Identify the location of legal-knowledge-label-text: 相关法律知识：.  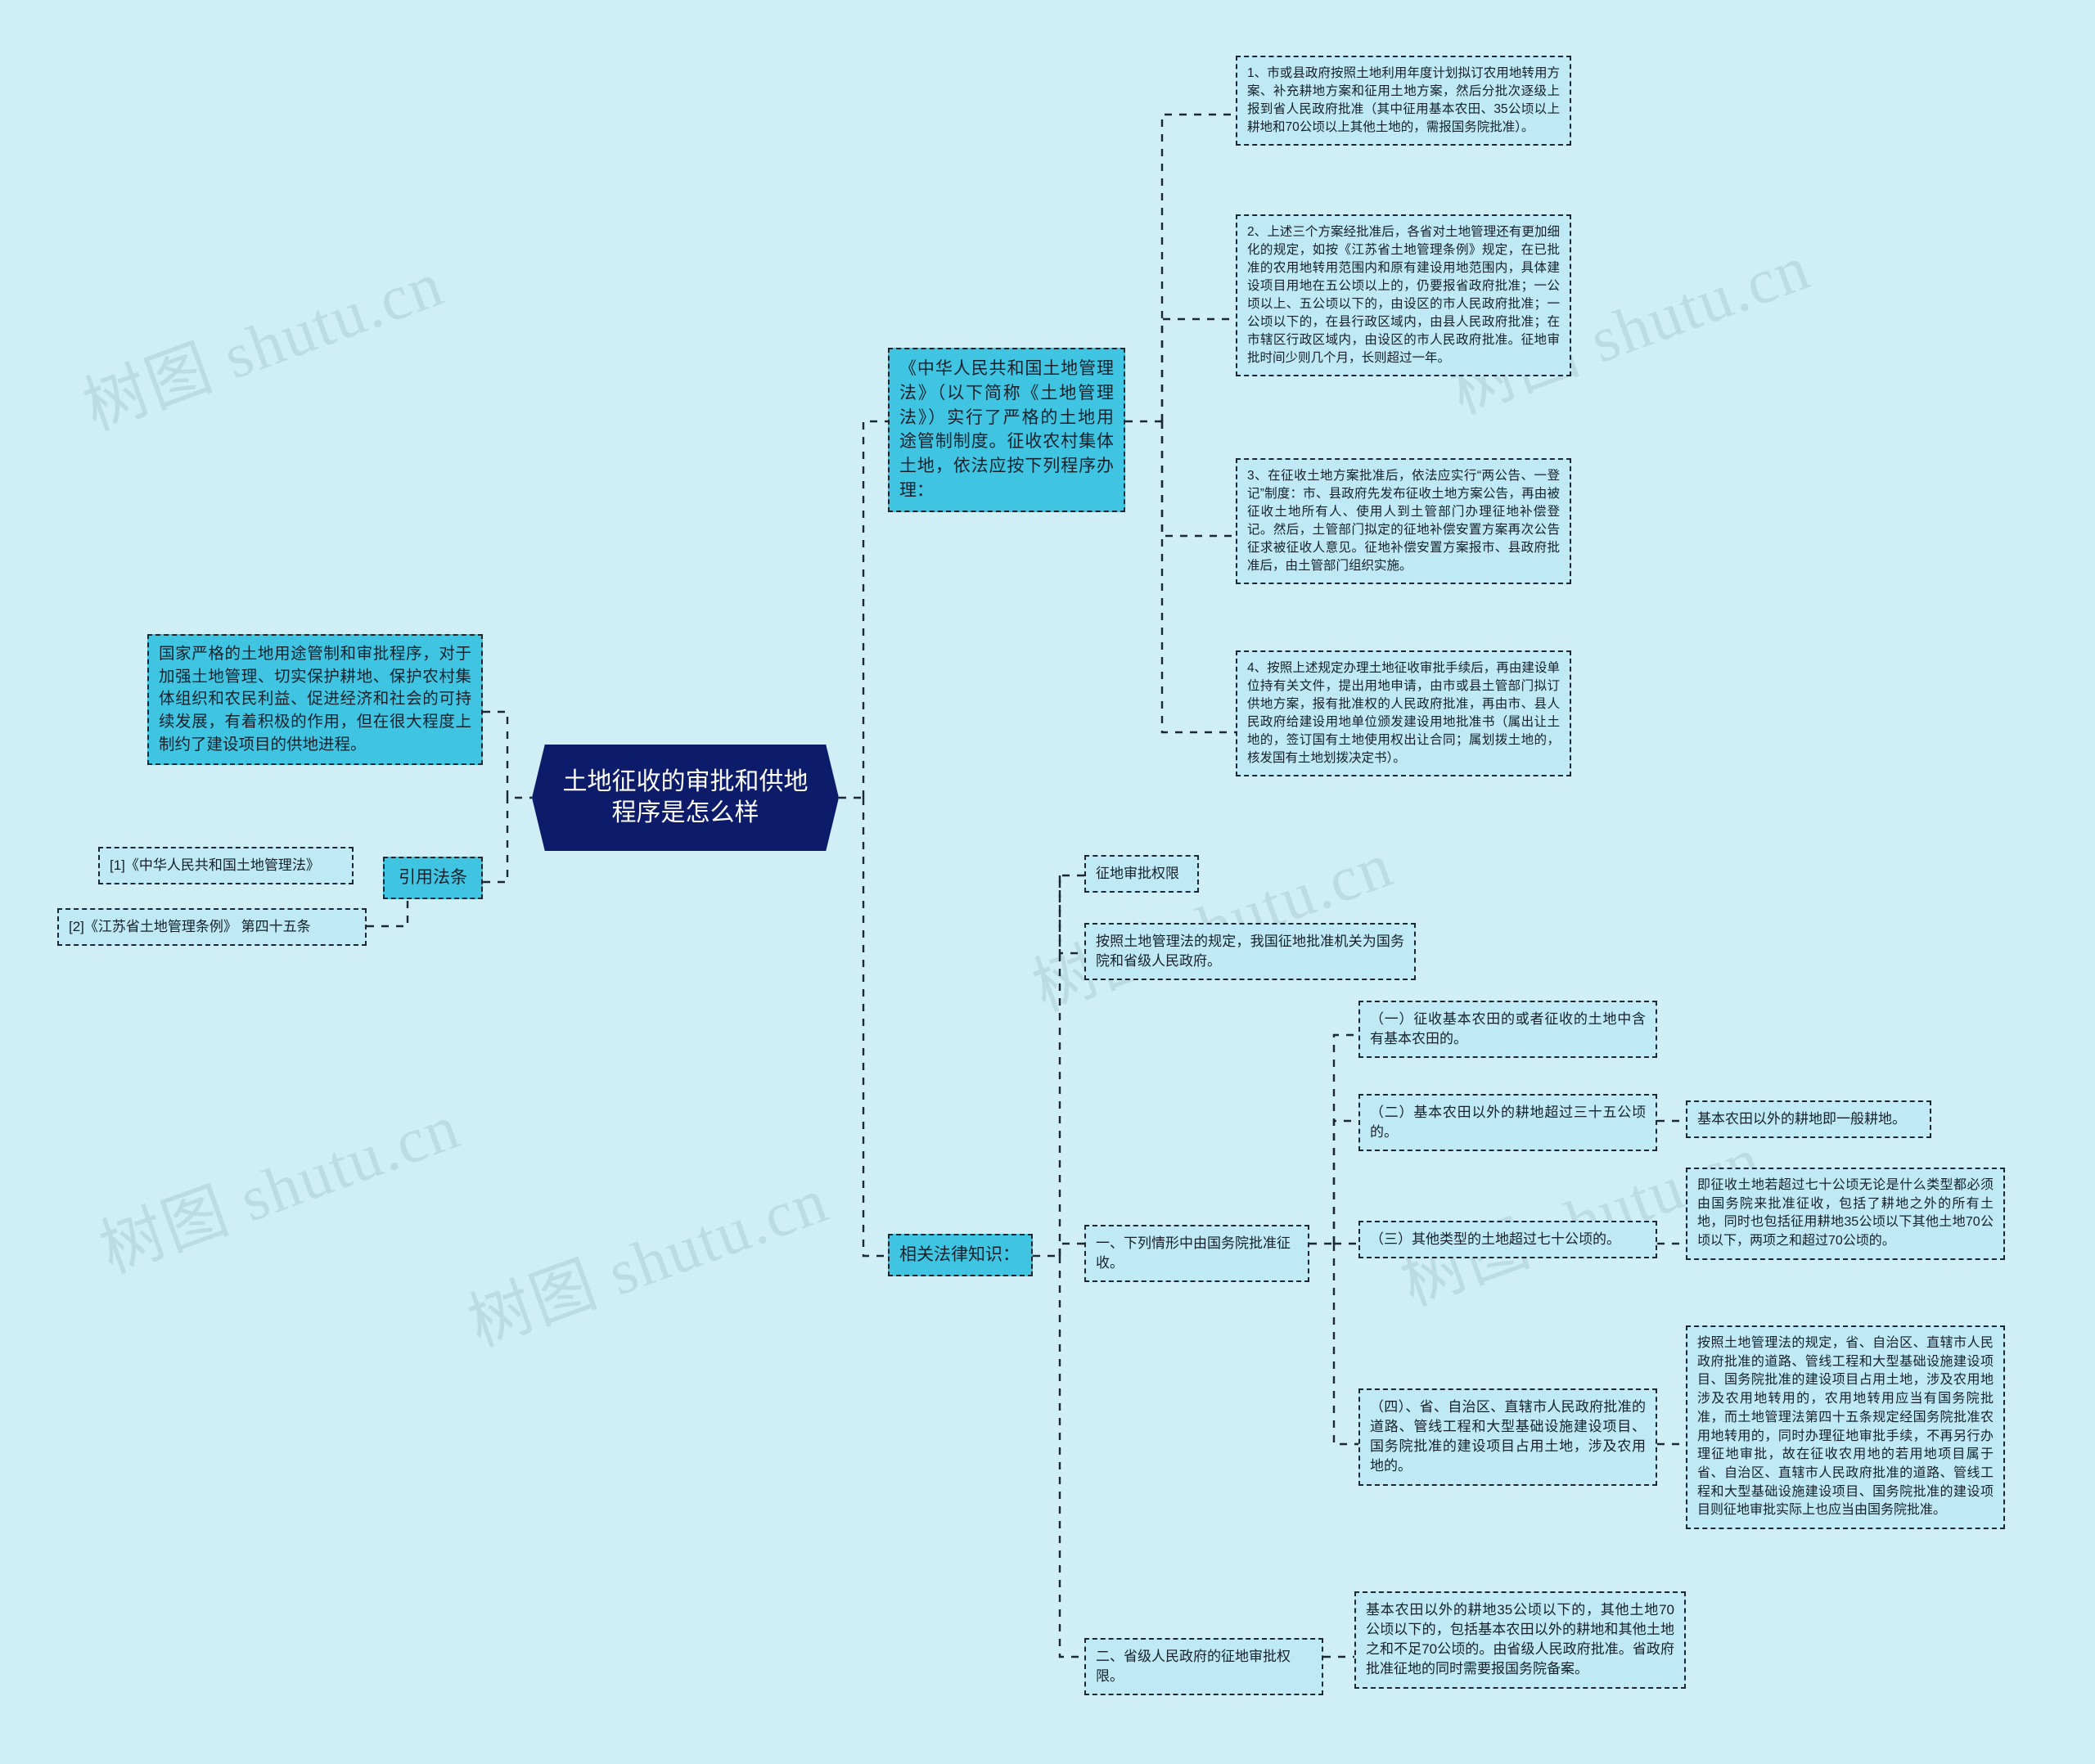
(959, 1255).